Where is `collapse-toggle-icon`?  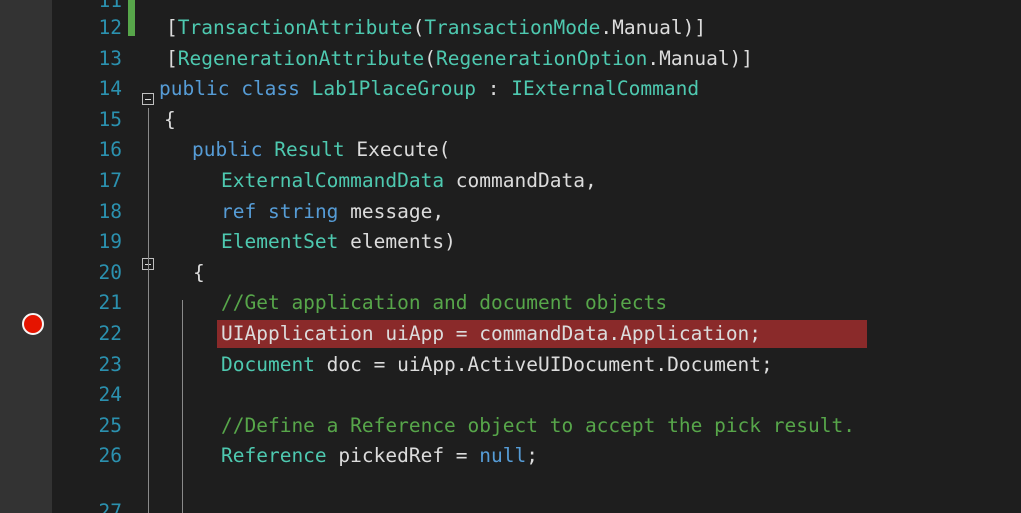
collapse-toggle-icon is located at coordinates (148, 99).